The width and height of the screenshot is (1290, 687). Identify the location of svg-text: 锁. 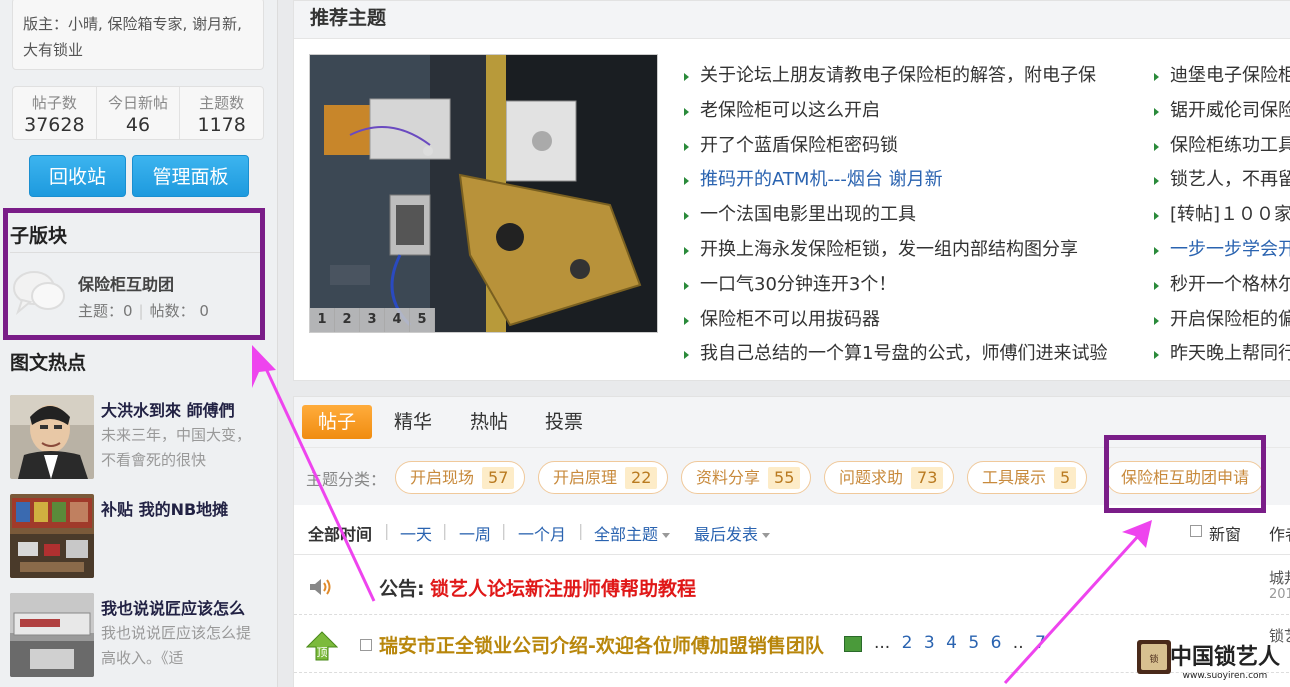
(1153, 659).